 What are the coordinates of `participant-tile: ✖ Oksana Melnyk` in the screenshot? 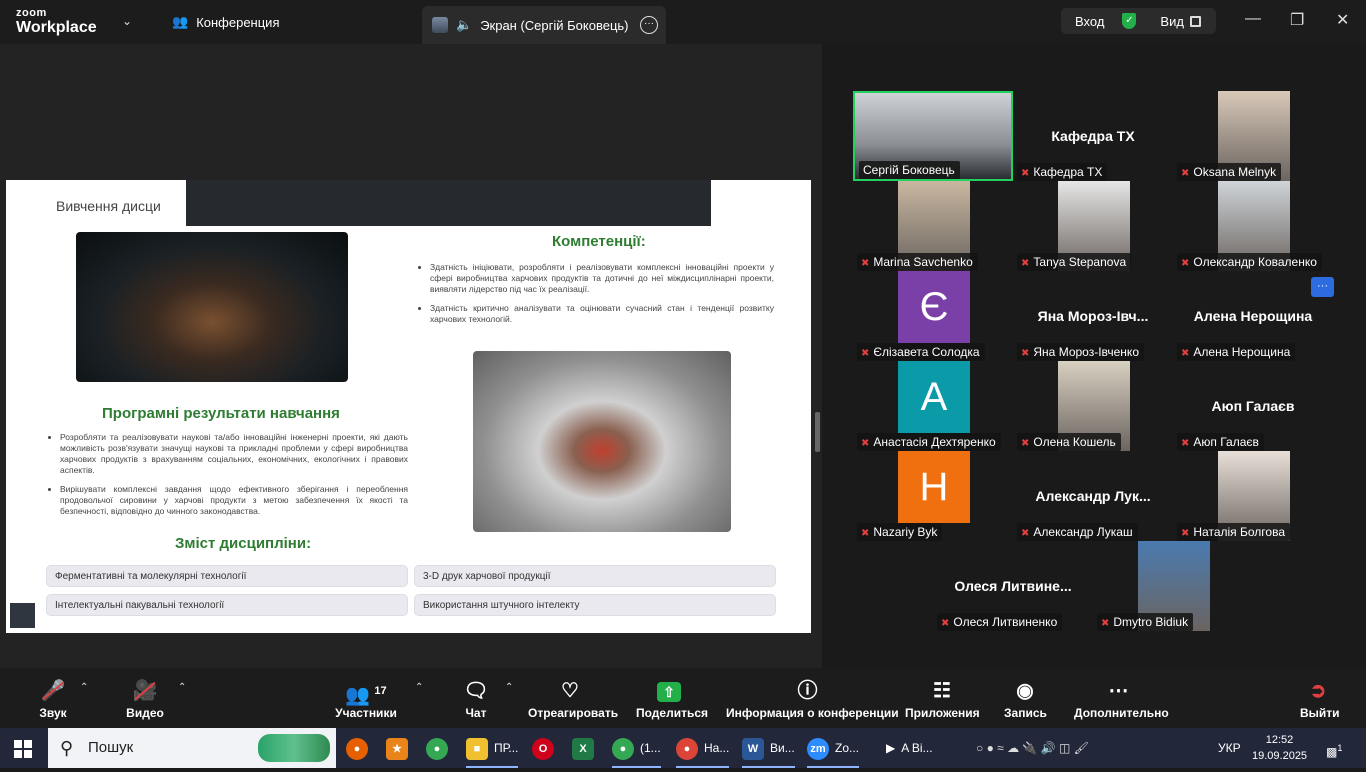 It's located at (1253, 136).